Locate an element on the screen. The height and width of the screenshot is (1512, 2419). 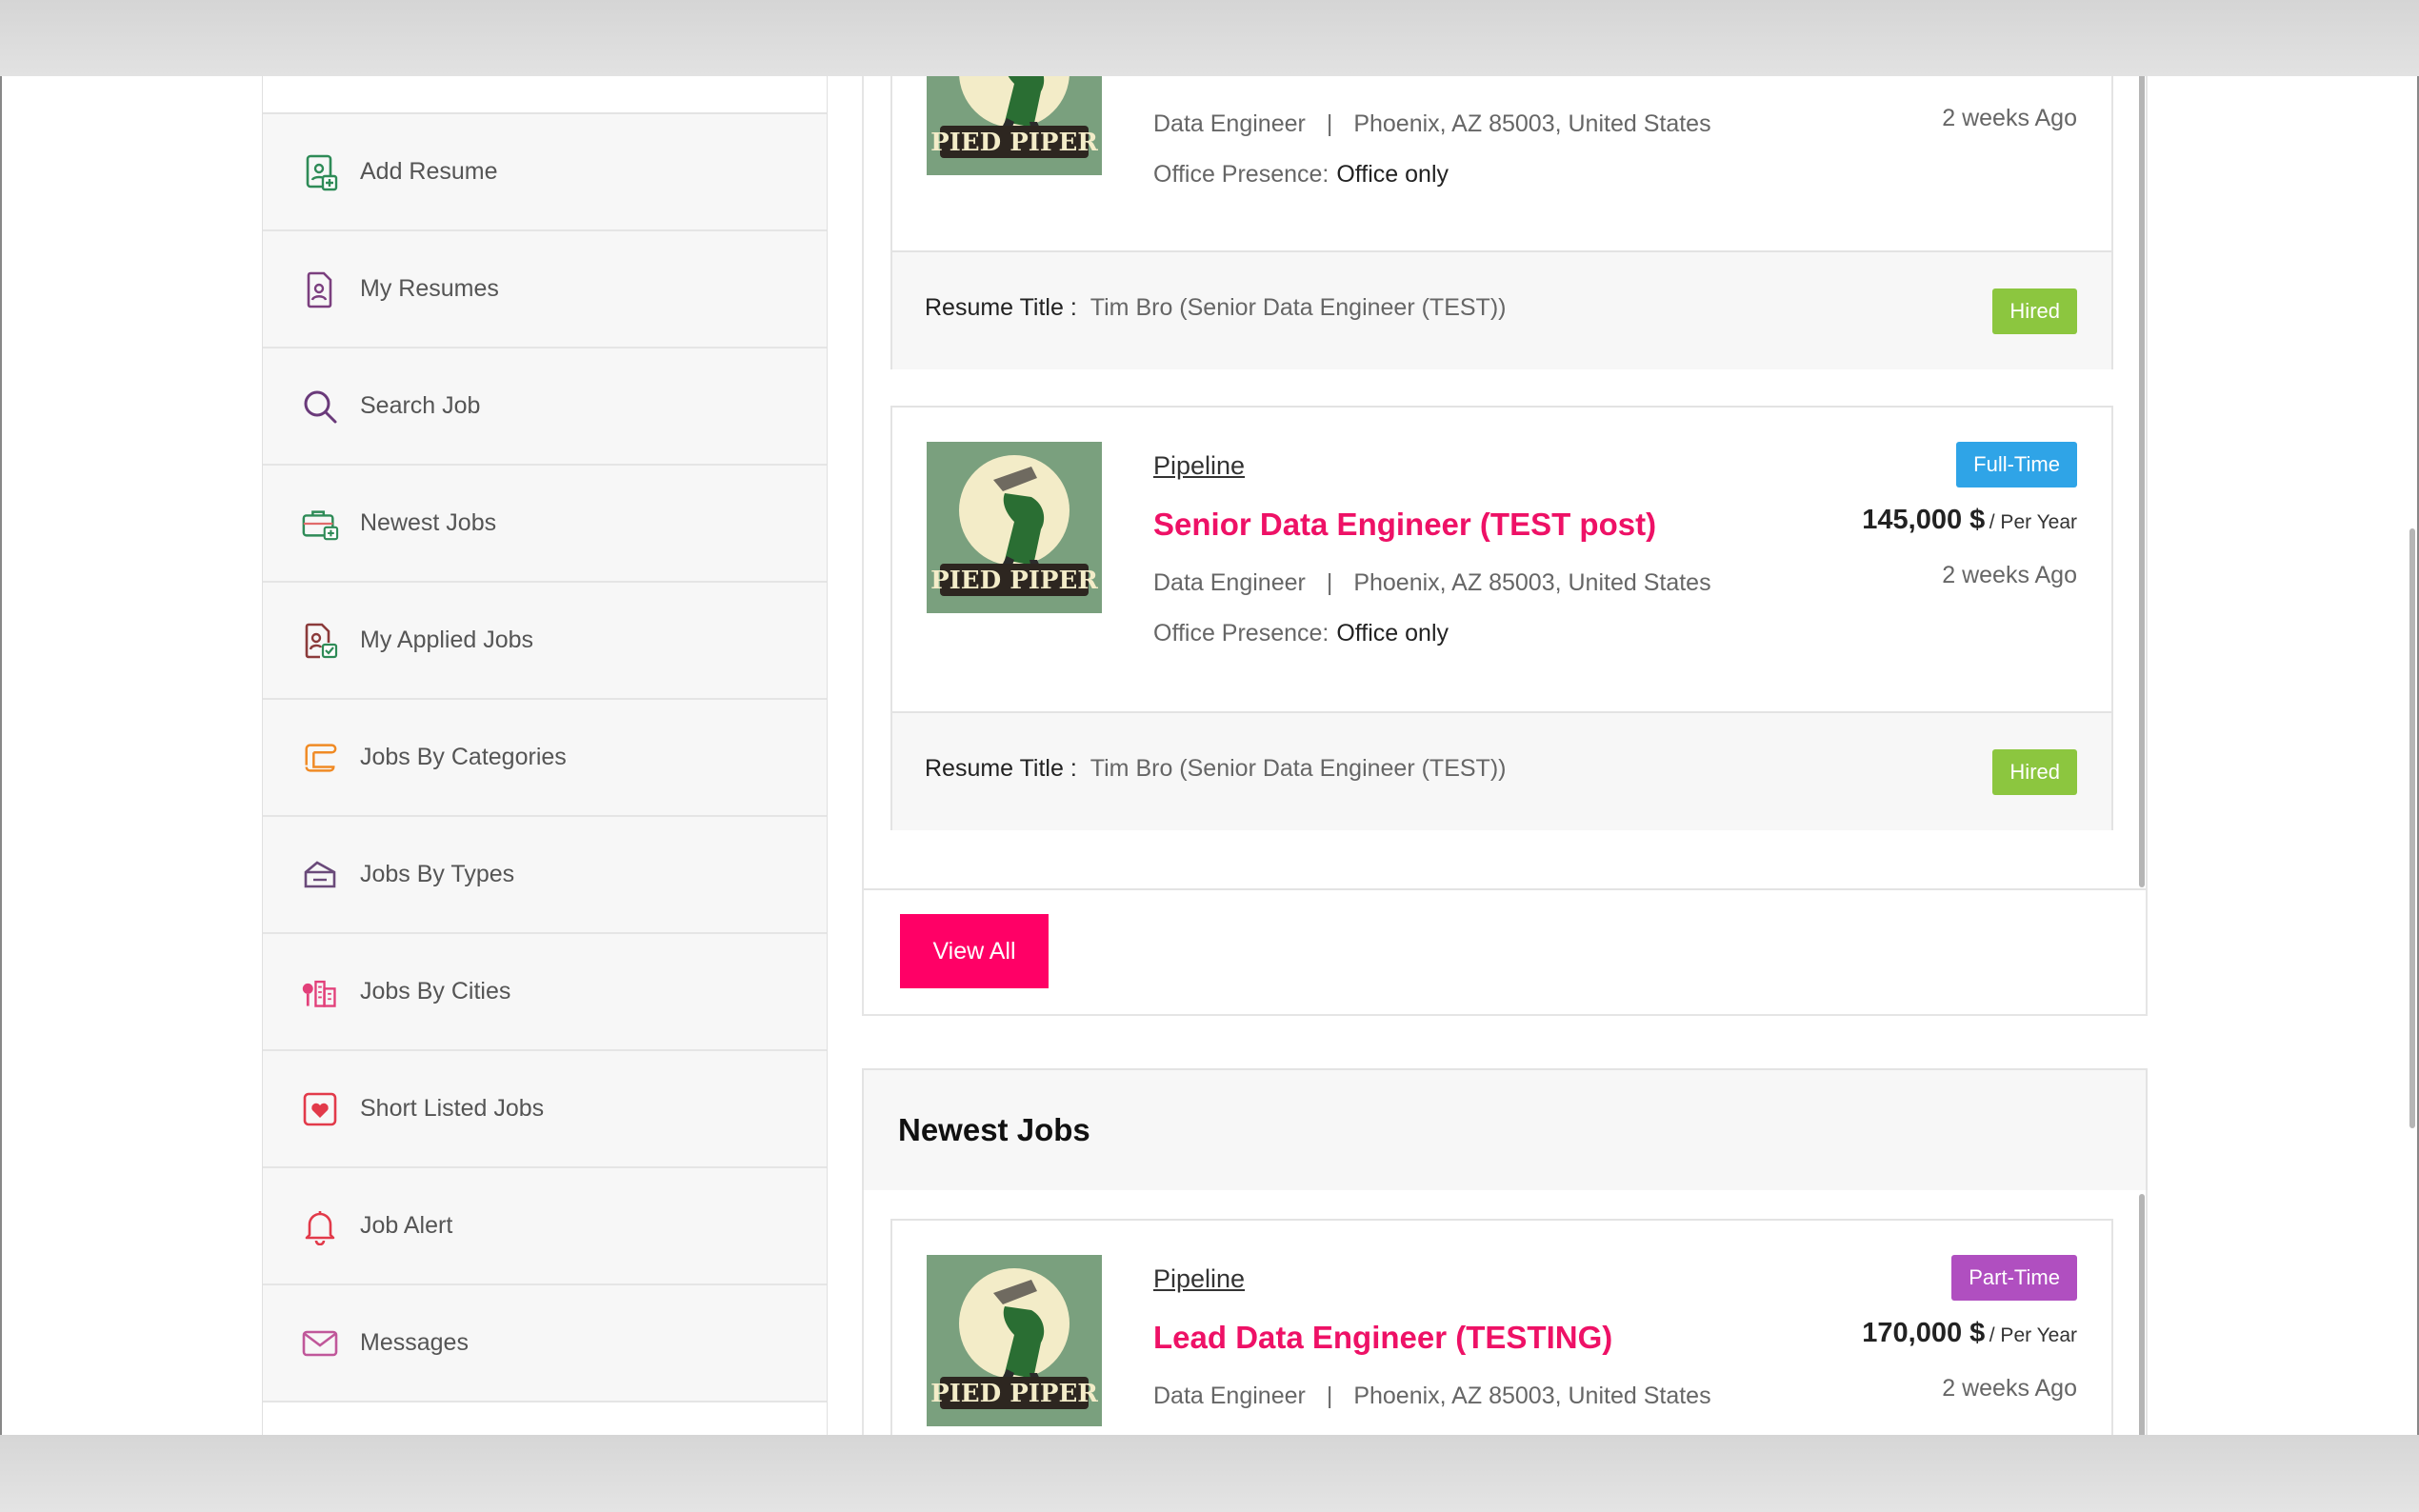
sidebar-item-jobs-by-cities: Jobs By Cities is located at coordinates (545, 992).